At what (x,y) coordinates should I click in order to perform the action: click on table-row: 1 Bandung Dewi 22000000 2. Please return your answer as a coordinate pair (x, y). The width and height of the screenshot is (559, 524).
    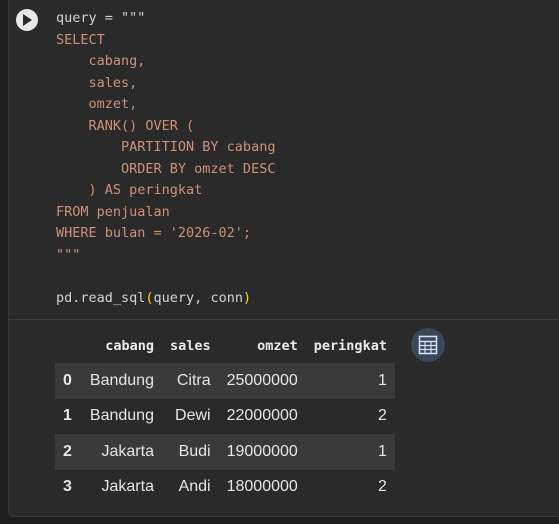
    Looking at the image, I should click on (225, 417).